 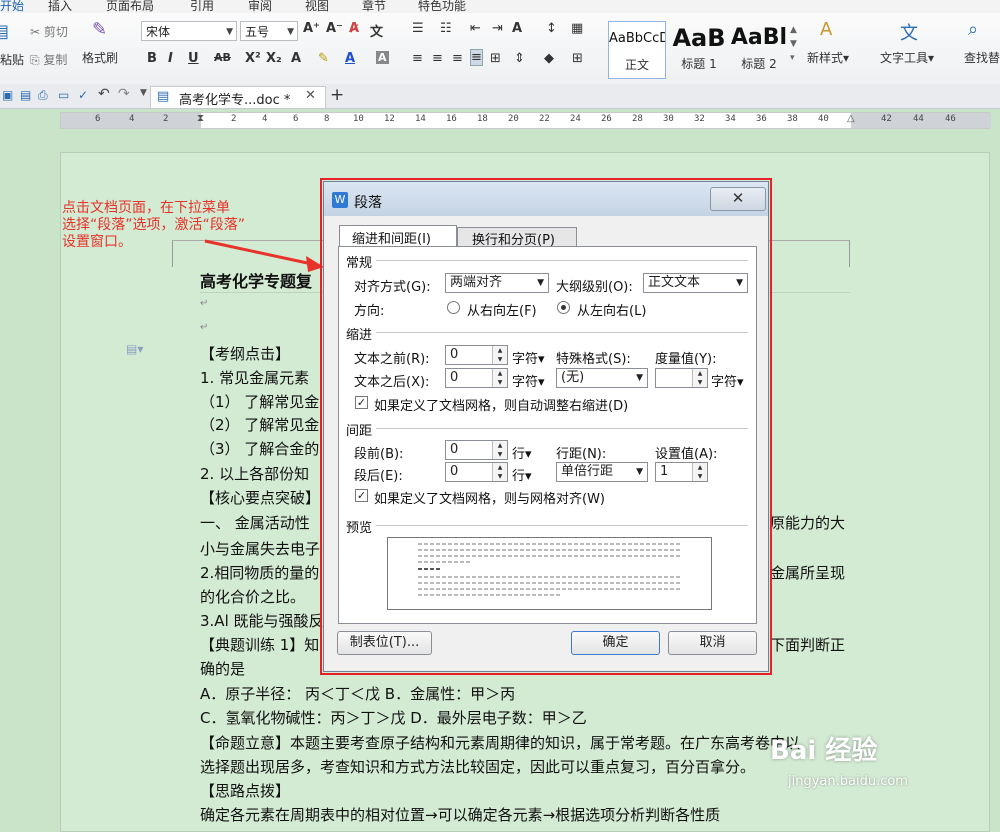 What do you see at coordinates (7, 95) in the screenshot?
I see `save-icon: ▣` at bounding box center [7, 95].